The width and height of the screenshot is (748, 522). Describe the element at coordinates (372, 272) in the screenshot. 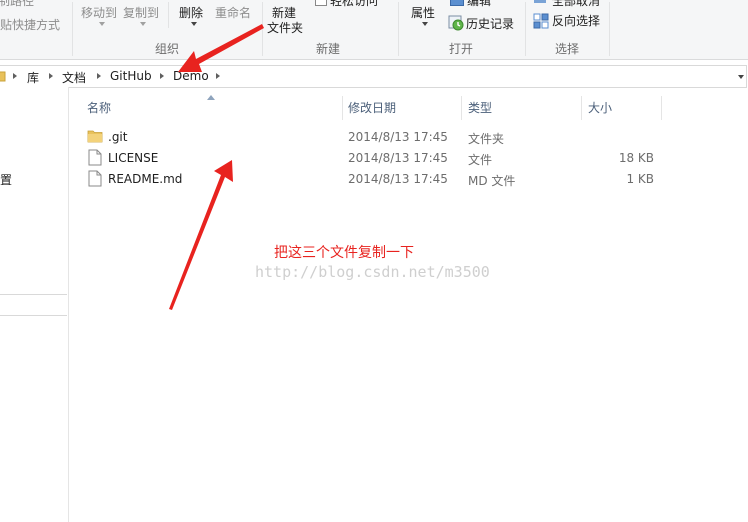

I see `watermark: http://blog.csdn.net/m3500` at that location.